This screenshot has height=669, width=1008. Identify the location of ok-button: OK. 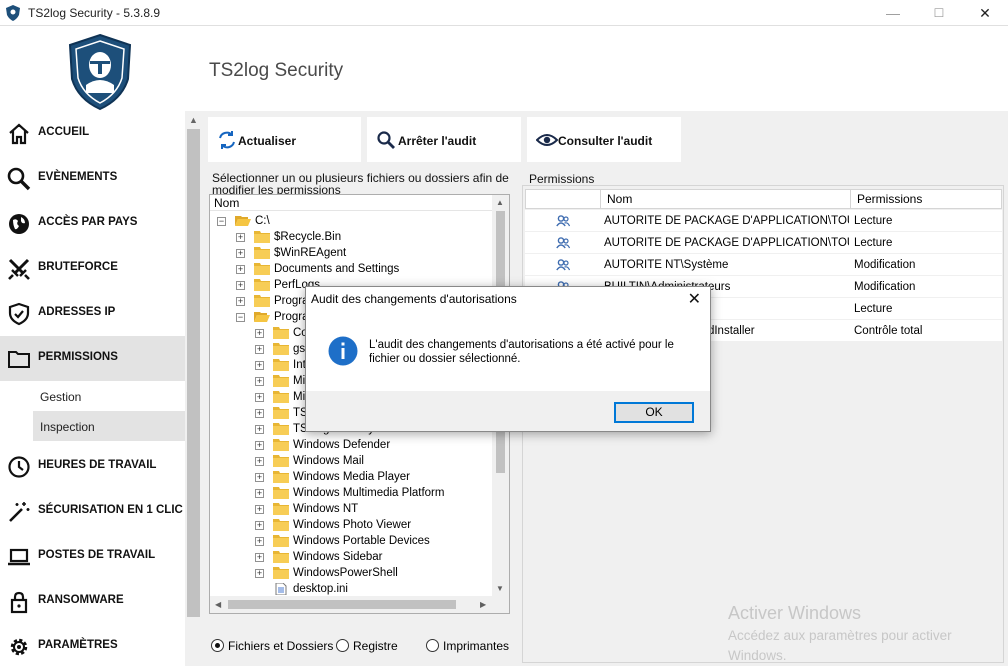
(654, 412).